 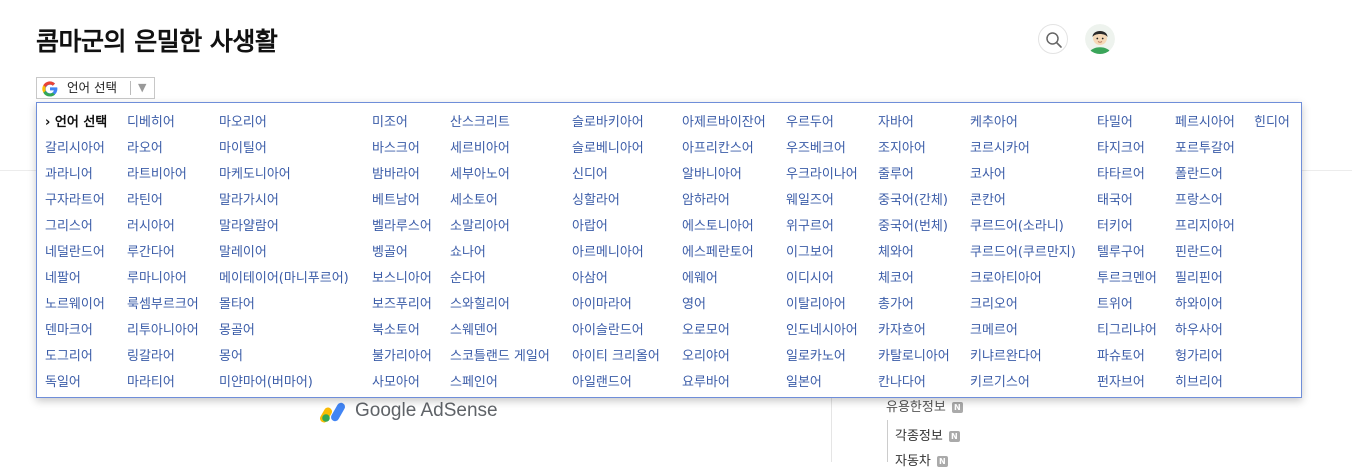 What do you see at coordinates (822, 385) in the screenshot?
I see `language-option: 일본어` at bounding box center [822, 385].